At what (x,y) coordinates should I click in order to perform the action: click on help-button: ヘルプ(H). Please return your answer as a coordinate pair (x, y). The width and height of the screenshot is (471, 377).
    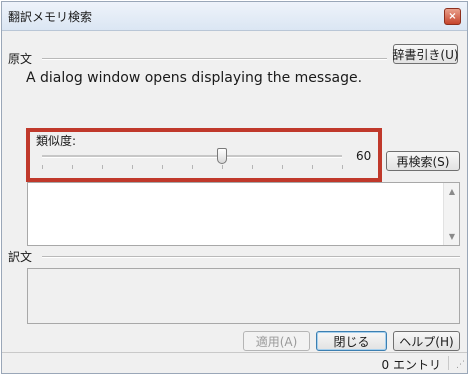
    Looking at the image, I should click on (426, 341).